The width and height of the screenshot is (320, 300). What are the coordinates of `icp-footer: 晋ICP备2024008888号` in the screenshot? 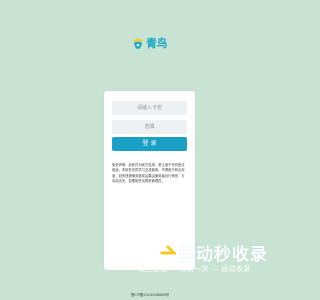 It's located at (150, 295).